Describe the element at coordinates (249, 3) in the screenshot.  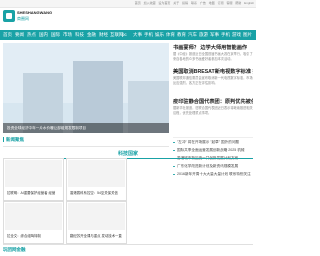
I see `top-link: English` at that location.